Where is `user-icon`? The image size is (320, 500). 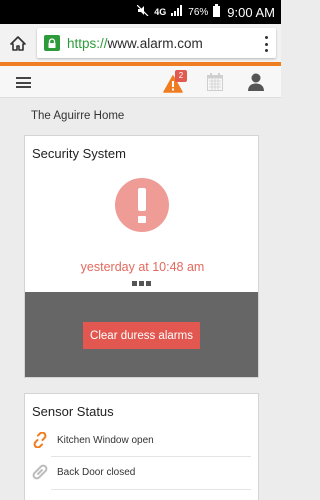
user-icon is located at coordinates (256, 82).